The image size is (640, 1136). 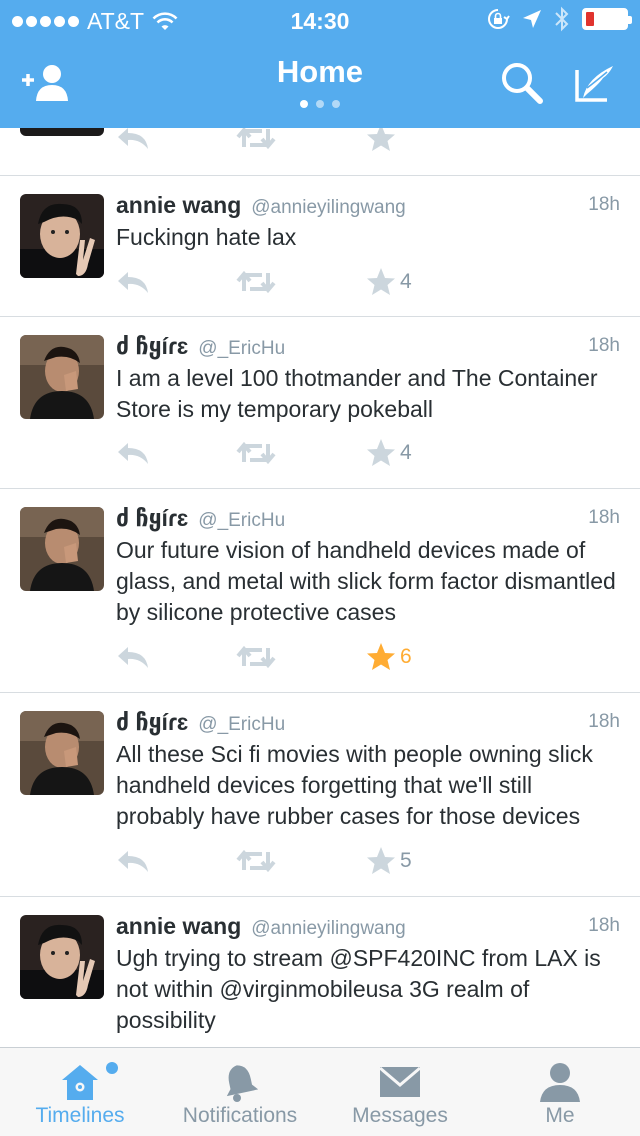 What do you see at coordinates (532, 19) in the screenshot?
I see `location-icon` at bounding box center [532, 19].